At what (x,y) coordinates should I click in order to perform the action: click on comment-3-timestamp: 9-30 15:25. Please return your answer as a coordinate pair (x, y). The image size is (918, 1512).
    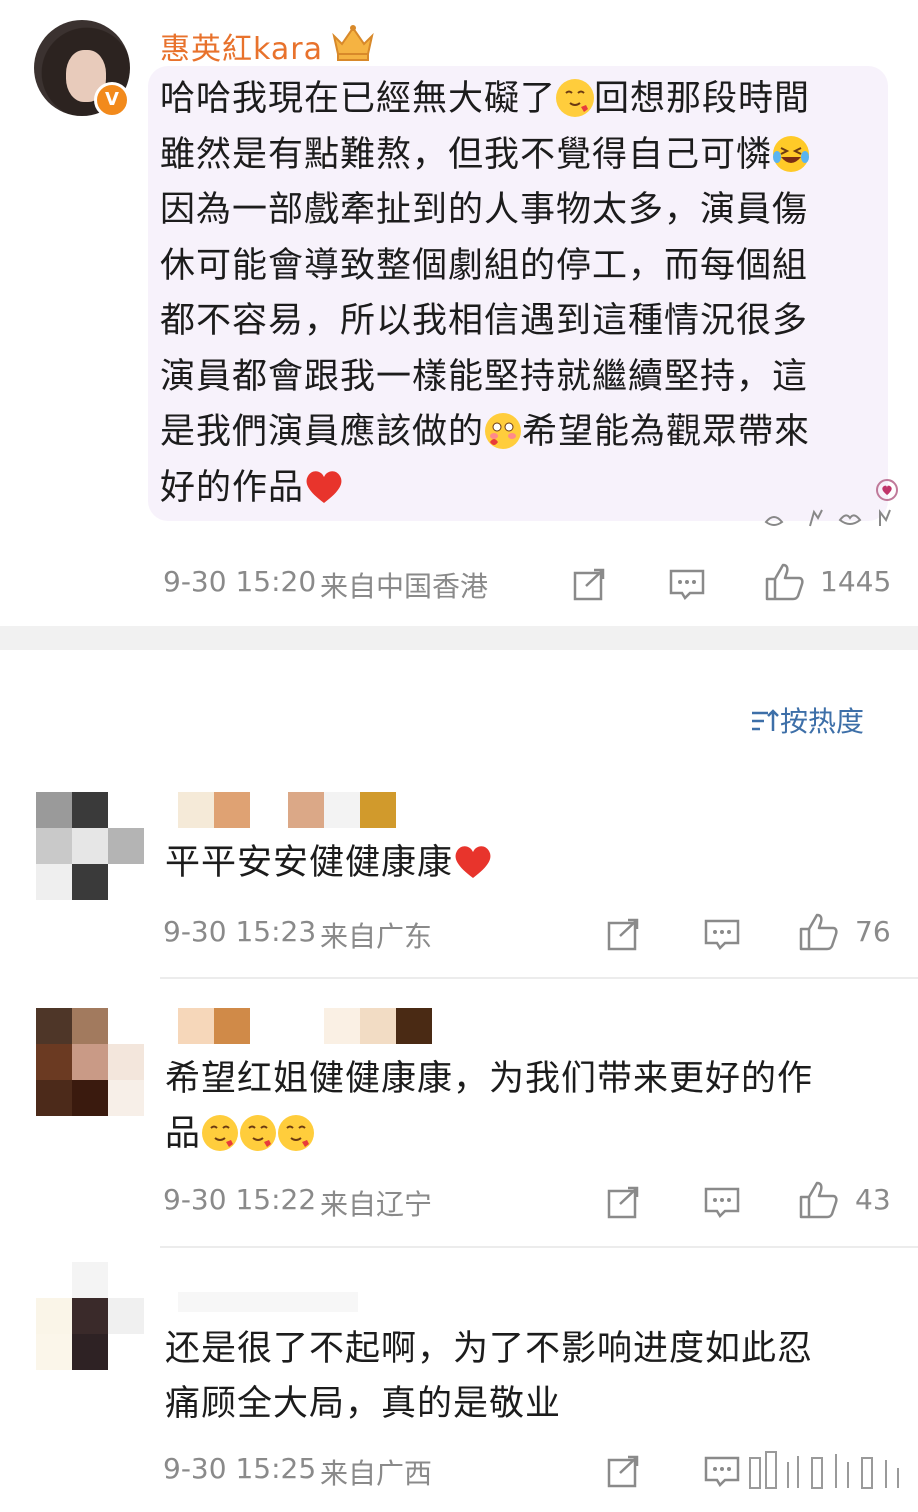
    Looking at the image, I should click on (240, 1468).